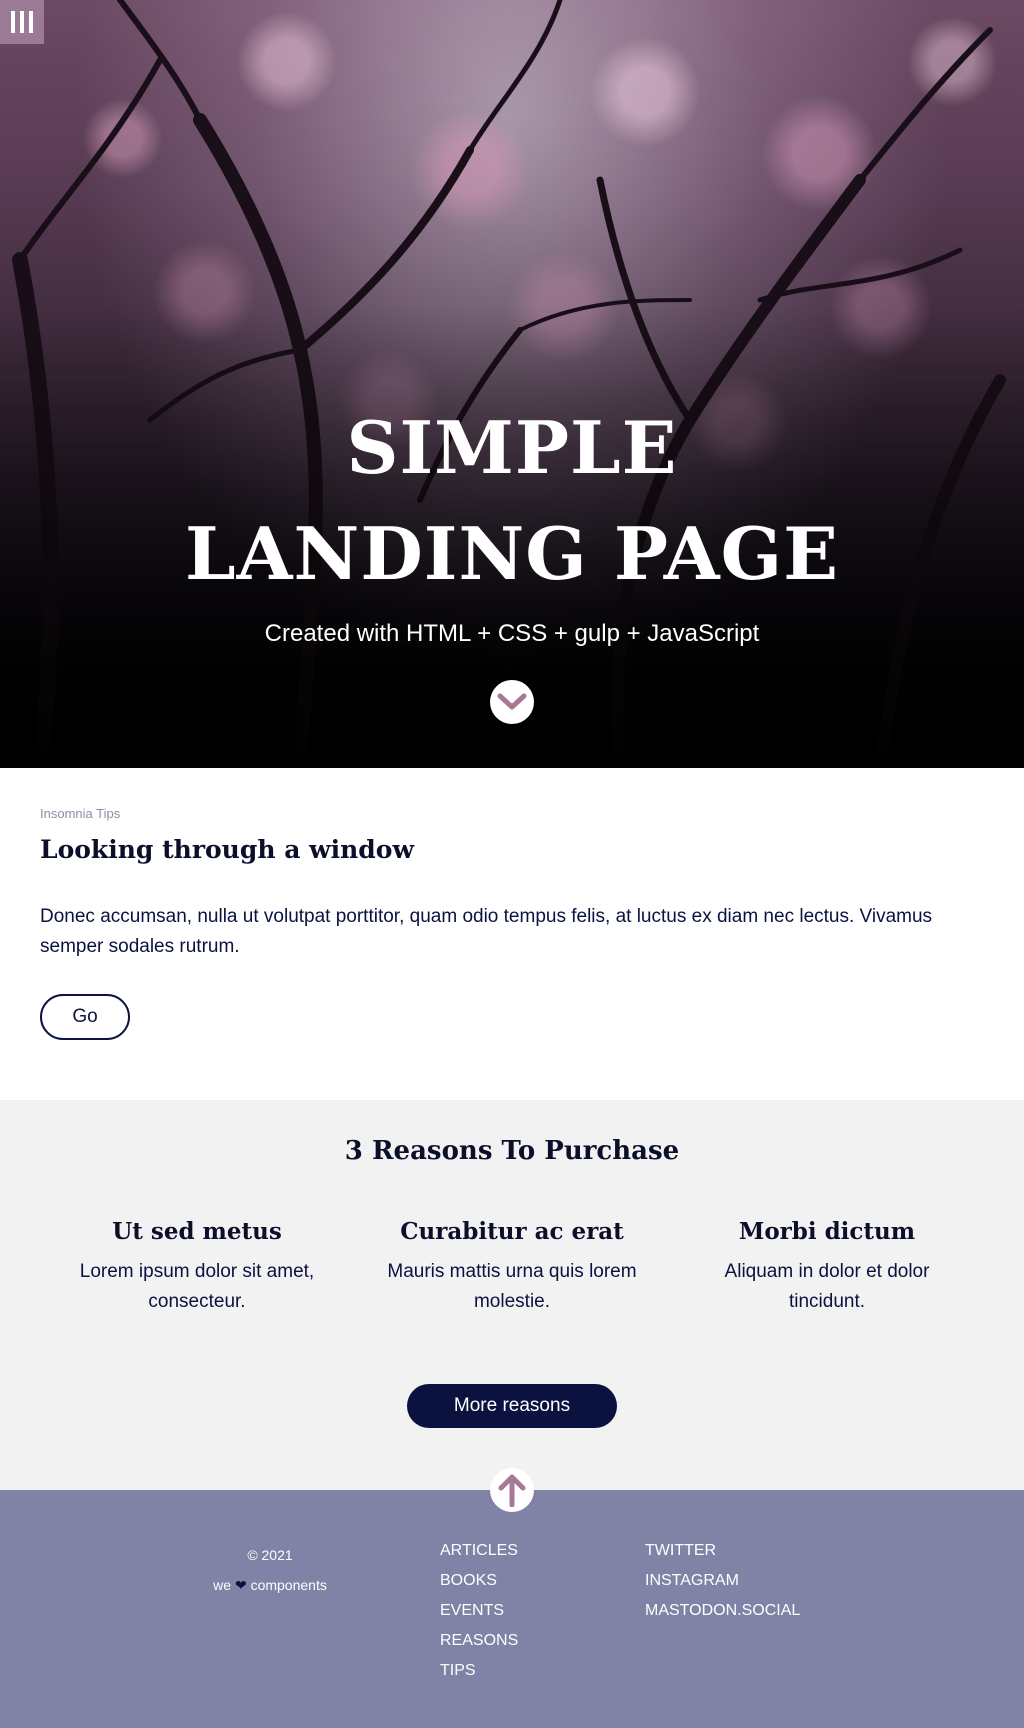  I want to click on footer-nav-item: TIPS, so click(479, 1671).